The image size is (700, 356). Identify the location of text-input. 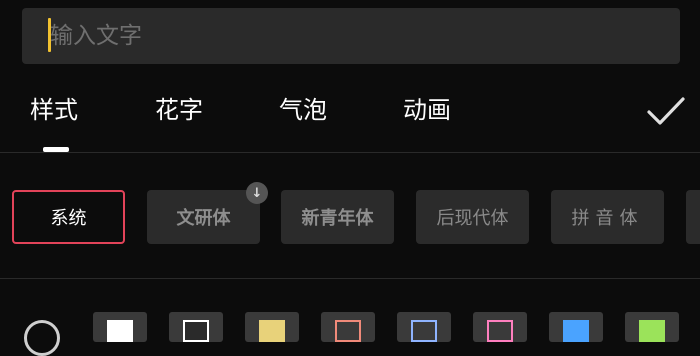
(336, 36).